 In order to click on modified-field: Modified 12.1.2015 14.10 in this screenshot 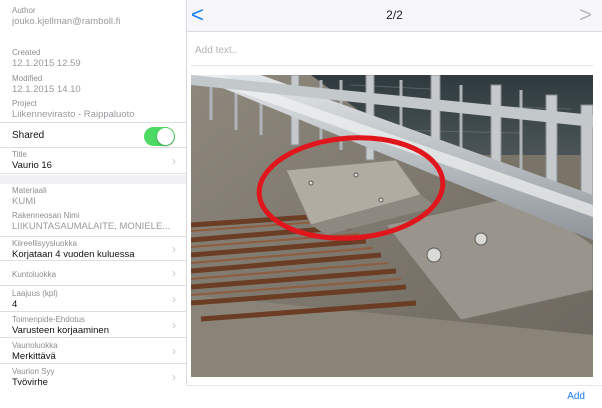, I will do `click(93, 85)`.